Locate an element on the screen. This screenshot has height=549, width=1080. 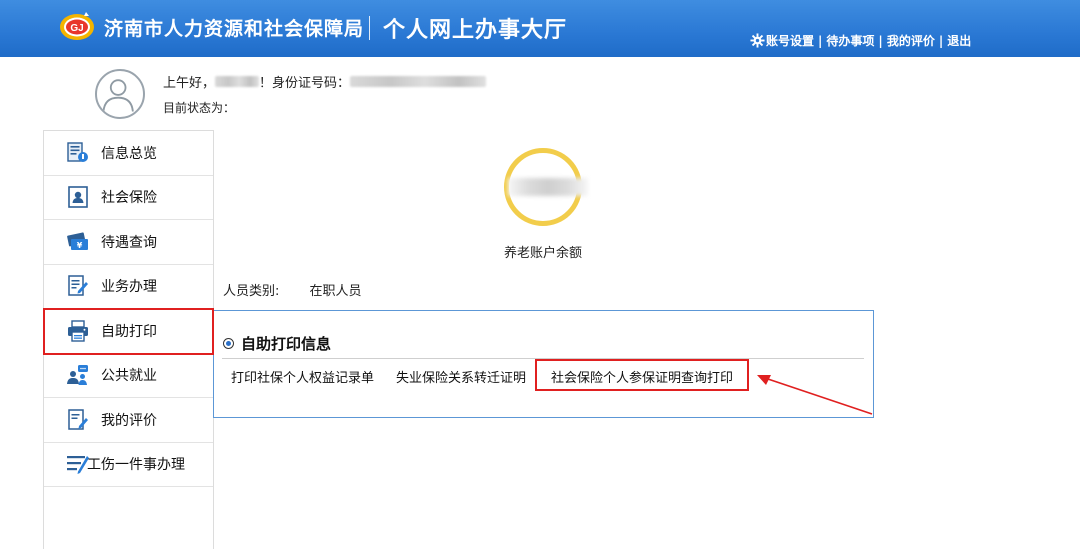
sidebar-item-label: 信息总览 is located at coordinates (129, 153).